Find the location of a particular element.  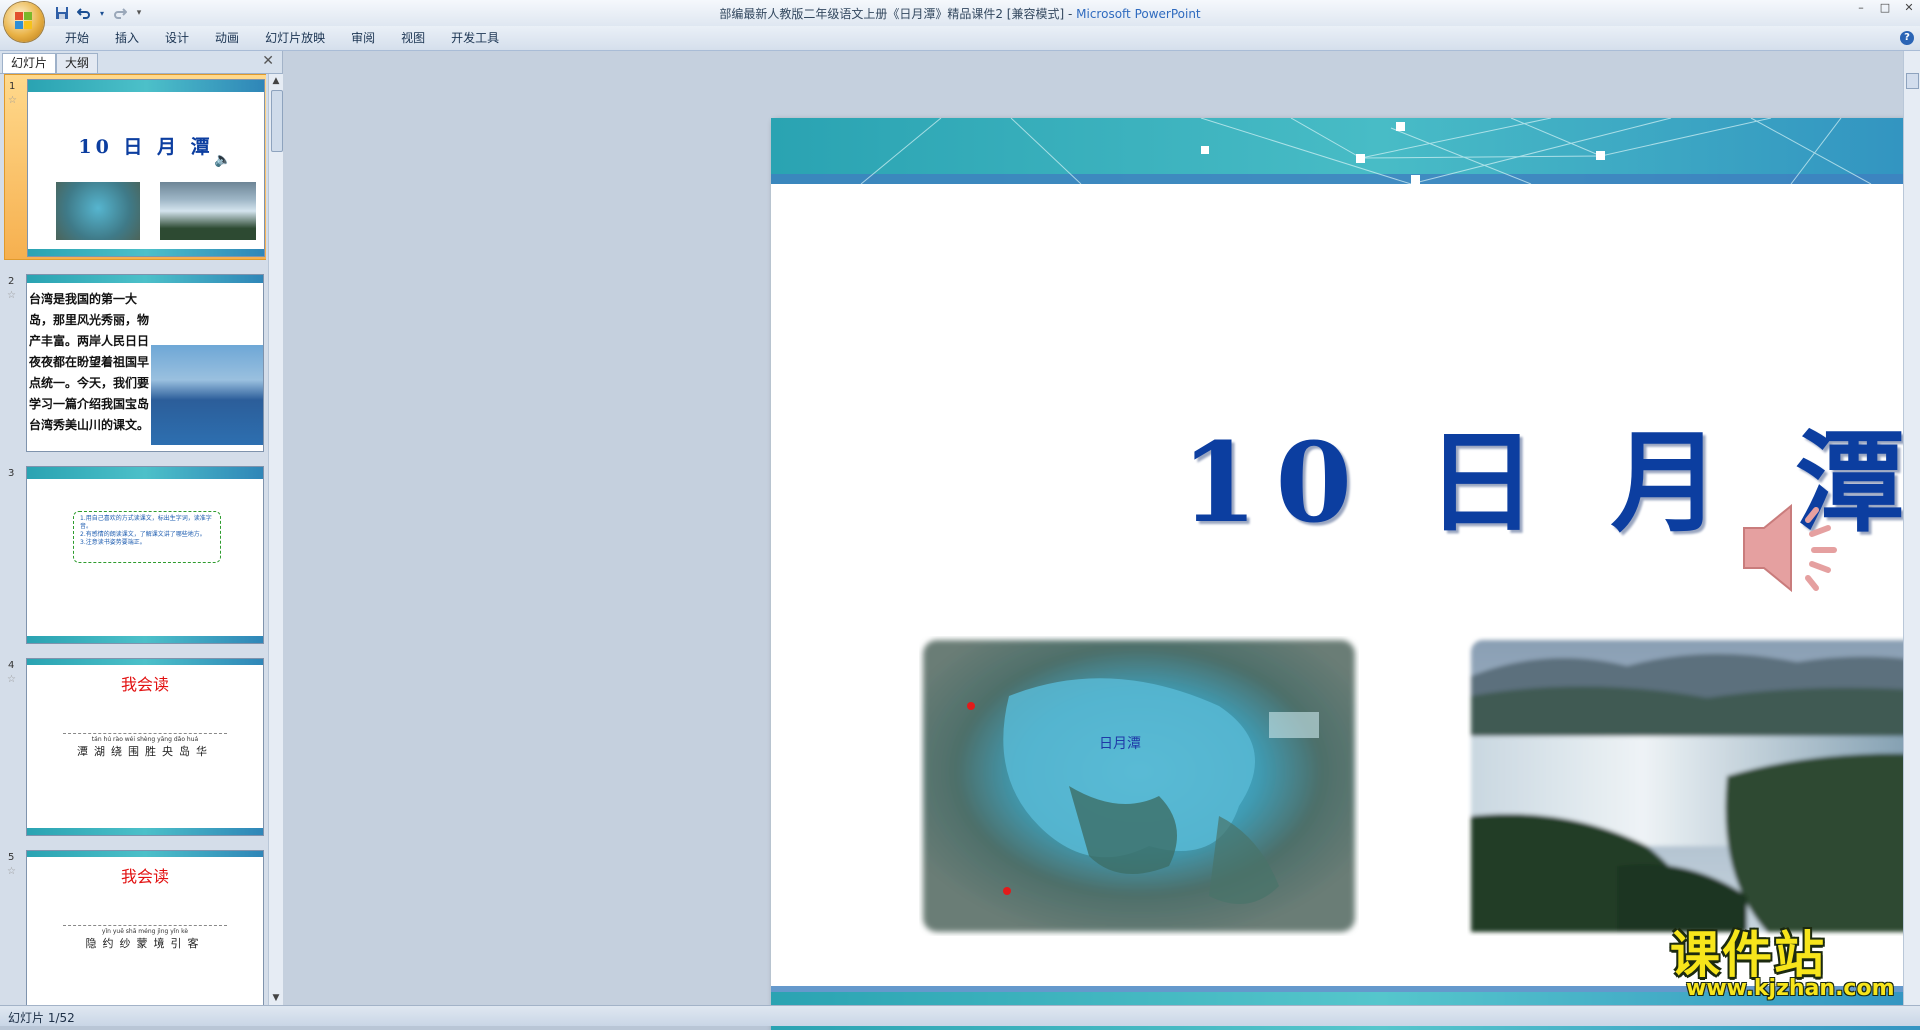

character-line: 潭湖绕围胜央岛华 is located at coordinates (145, 751).